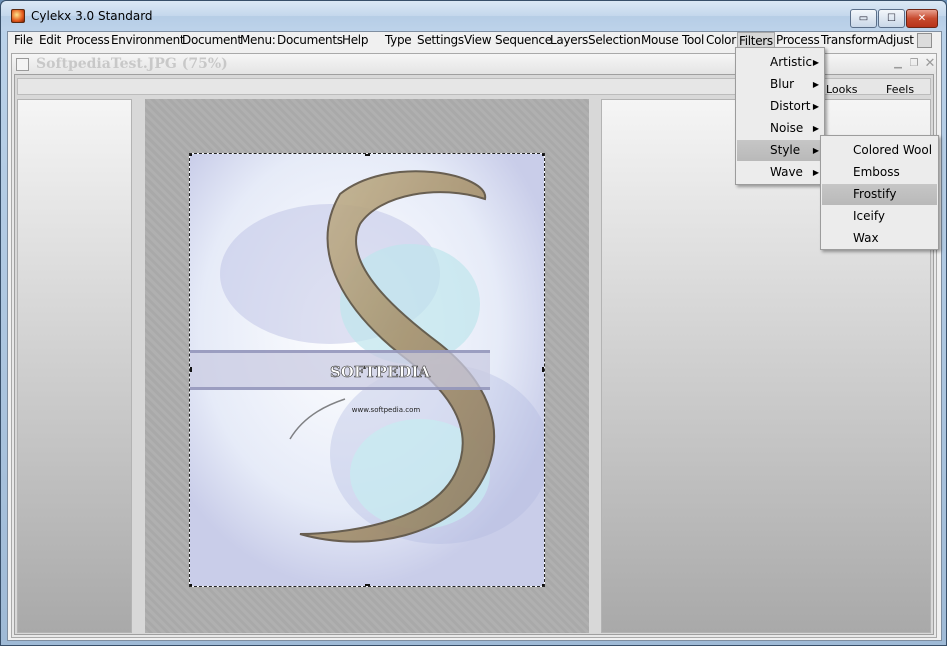  What do you see at coordinates (355, 41) in the screenshot?
I see `menu-help: Help` at bounding box center [355, 41].